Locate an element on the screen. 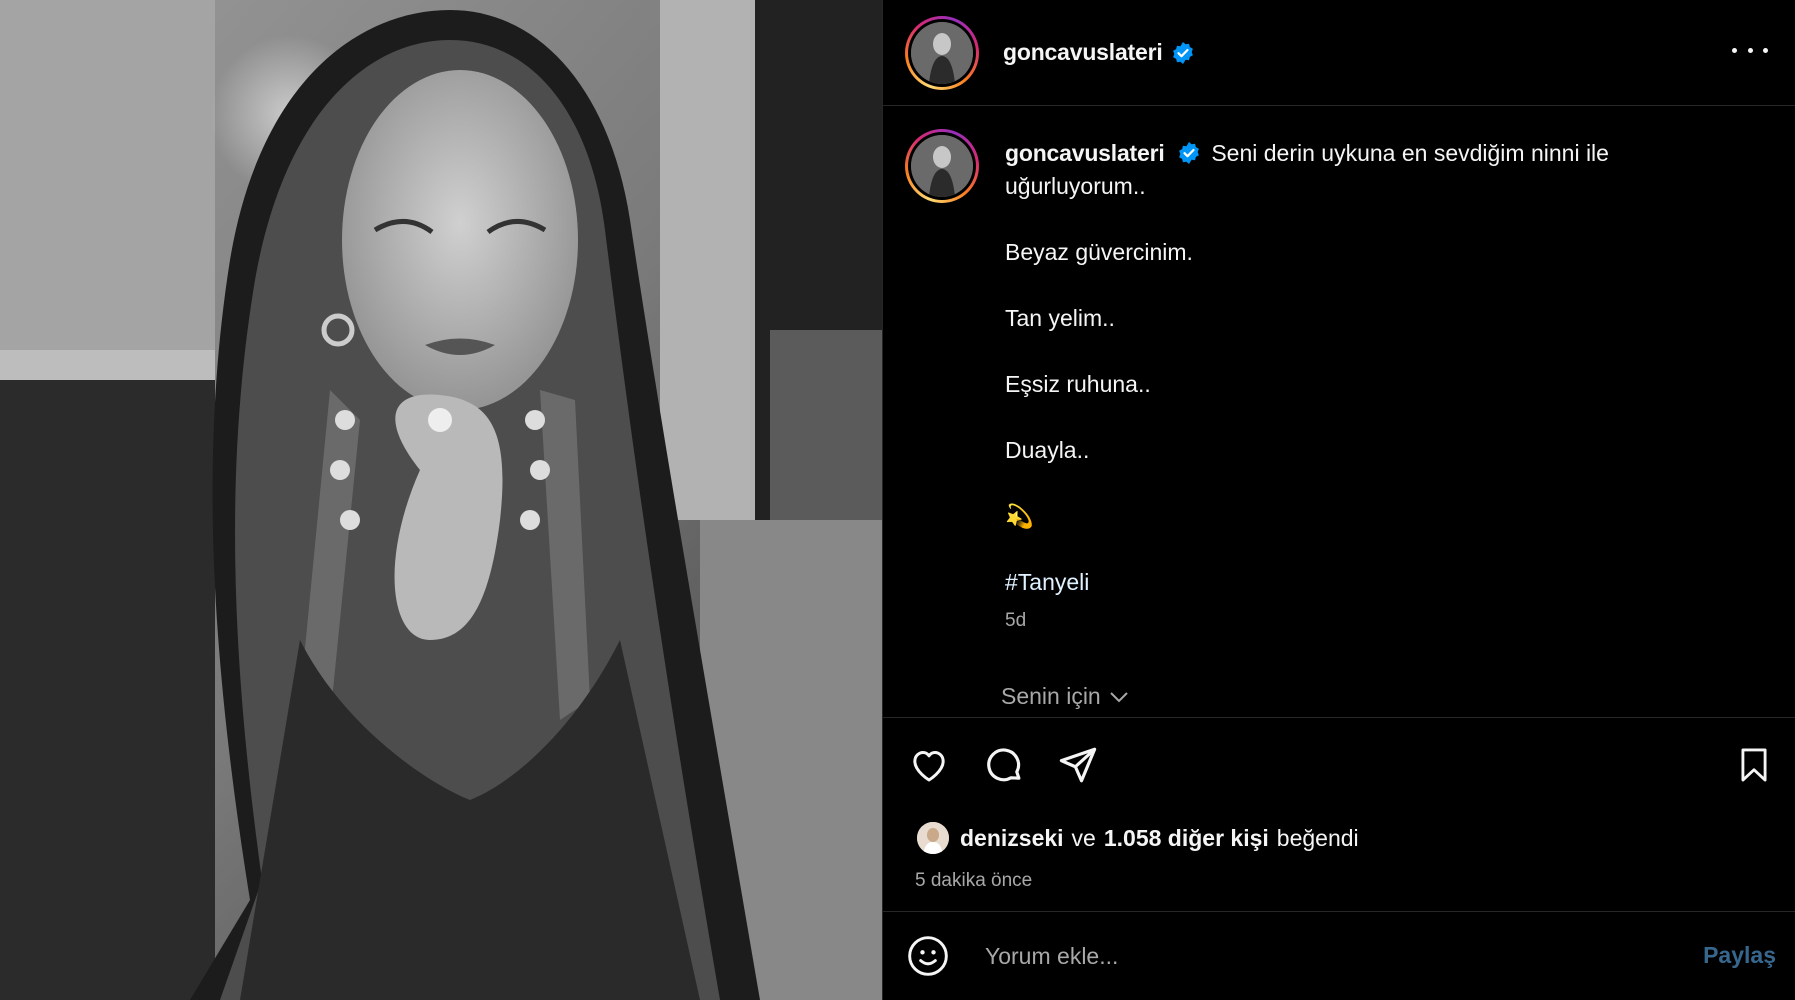 Image resolution: width=1795 pixels, height=1000 pixels. hashtag-link: #Tanyeli is located at coordinates (1365, 582).